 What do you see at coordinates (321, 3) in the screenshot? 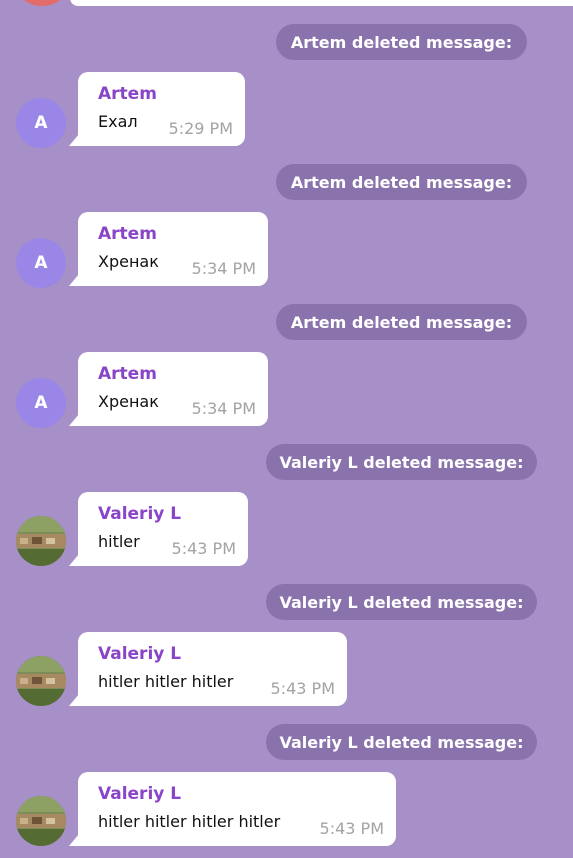
I see `previous-message-bubble-partial` at bounding box center [321, 3].